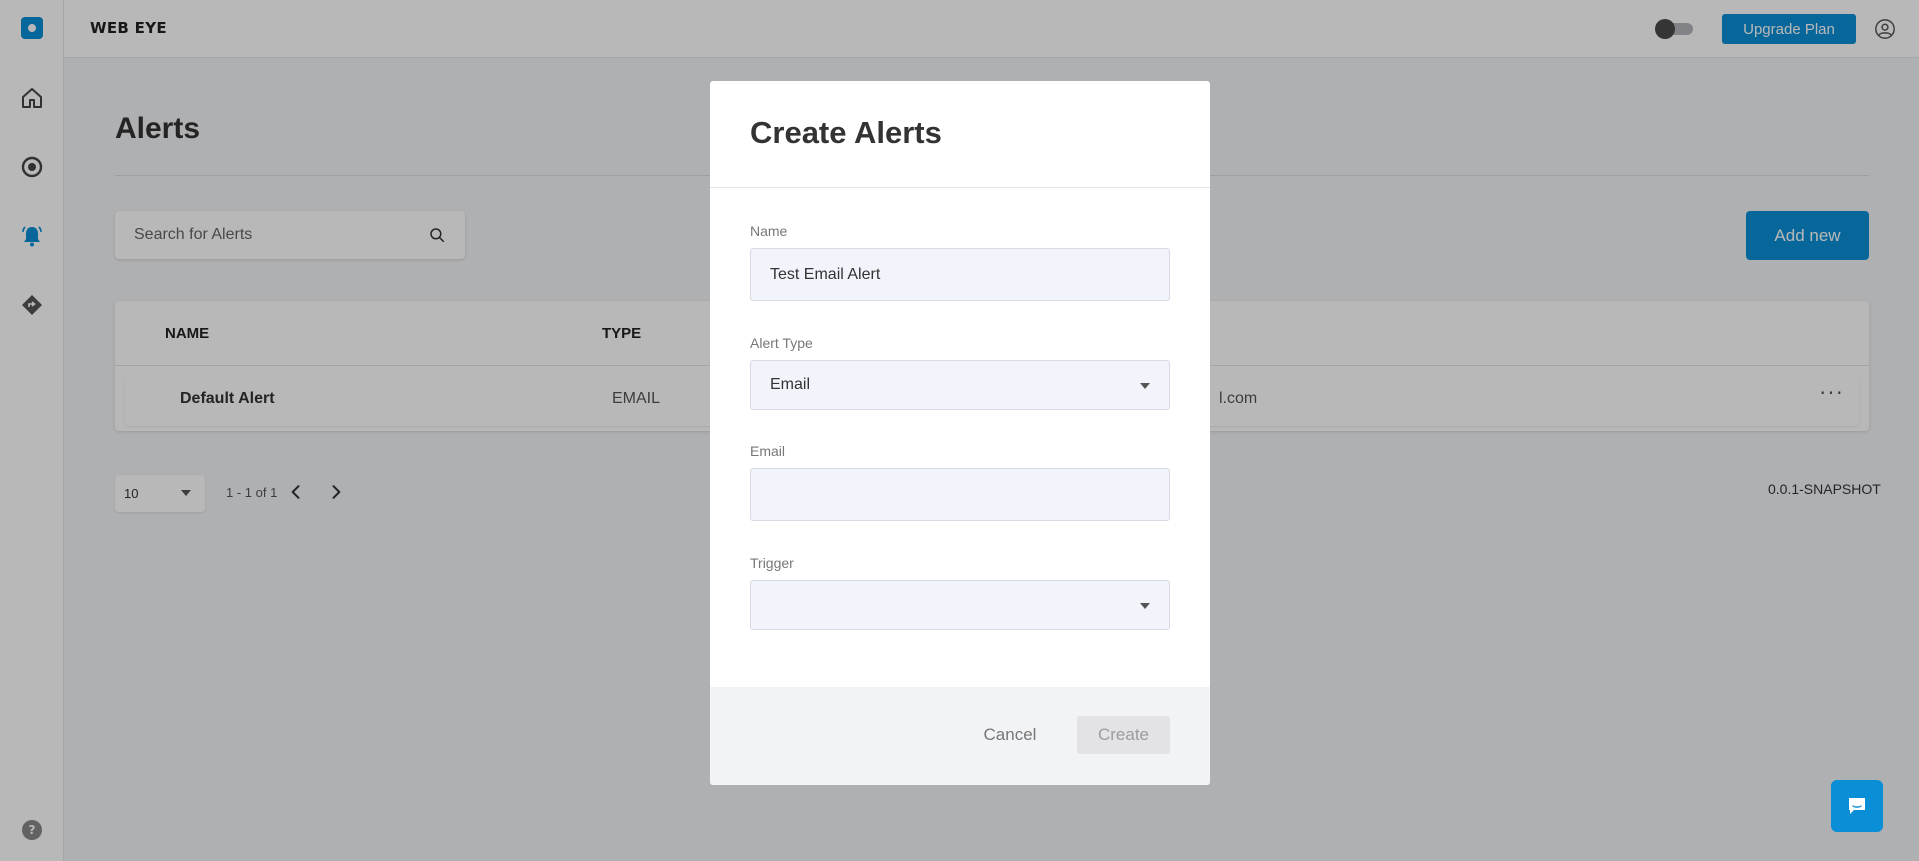 The width and height of the screenshot is (1919, 861). What do you see at coordinates (960, 385) in the screenshot?
I see `alert-type-select: Email` at bounding box center [960, 385].